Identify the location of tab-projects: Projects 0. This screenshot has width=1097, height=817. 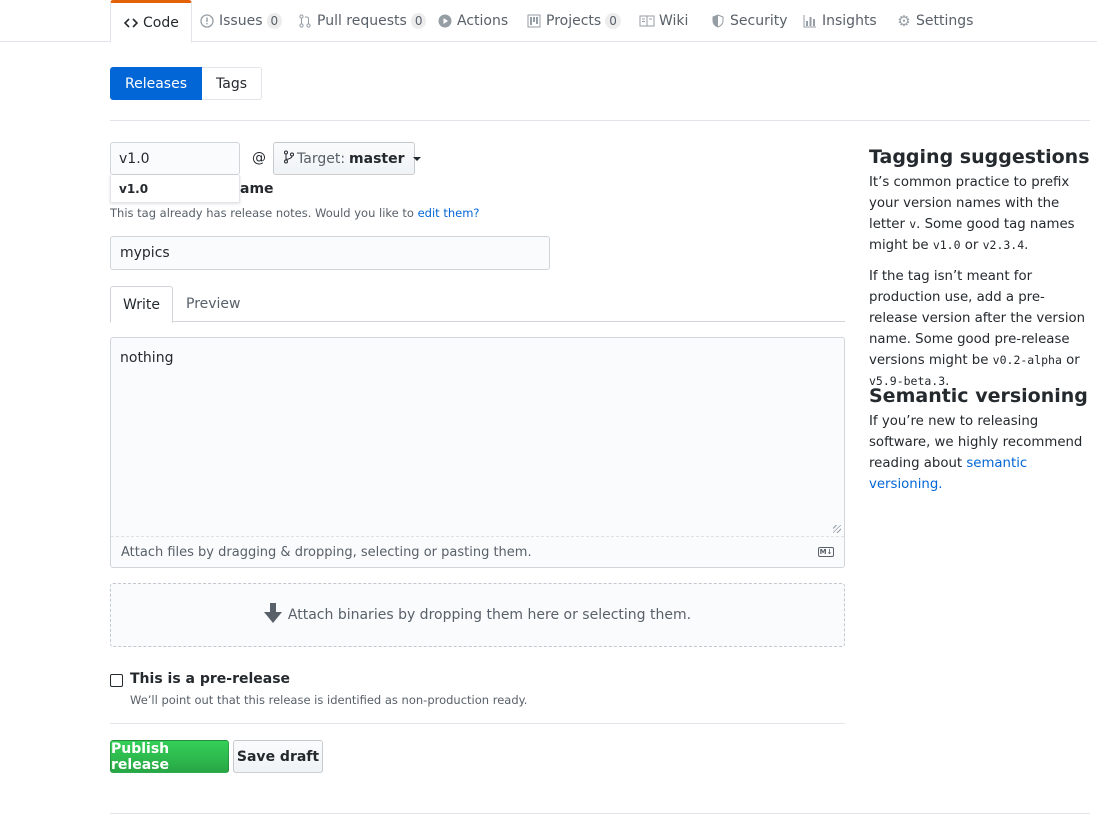
(573, 21).